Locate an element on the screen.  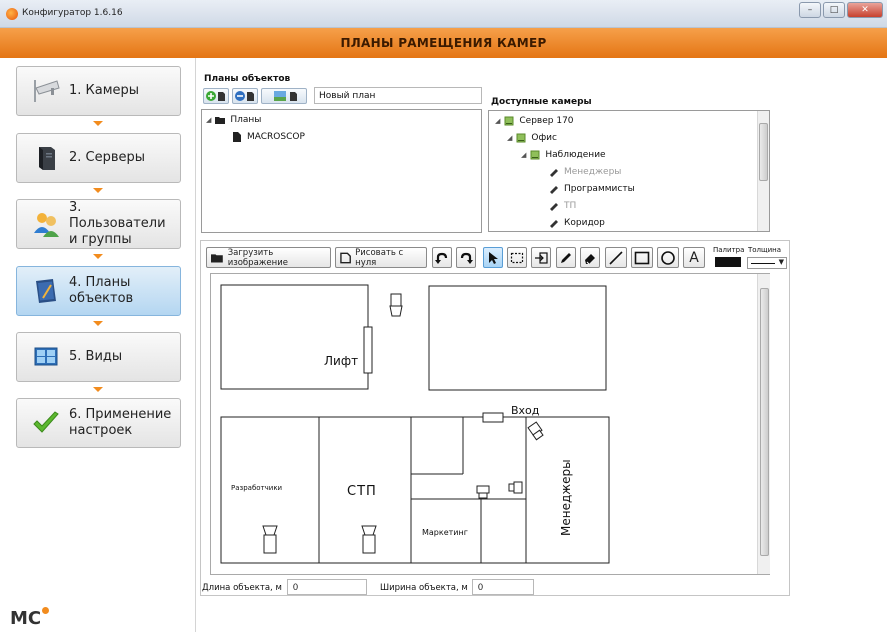
redo-icon is located at coordinates (466, 258).